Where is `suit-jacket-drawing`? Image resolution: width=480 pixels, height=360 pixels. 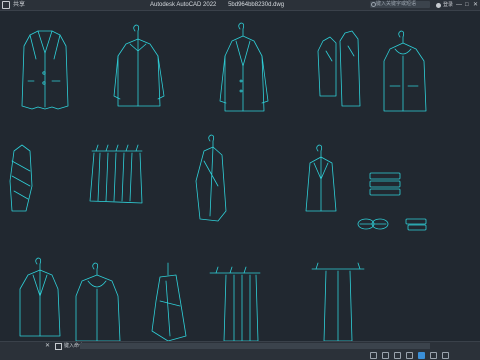 suit-jacket-drawing is located at coordinates (45, 70).